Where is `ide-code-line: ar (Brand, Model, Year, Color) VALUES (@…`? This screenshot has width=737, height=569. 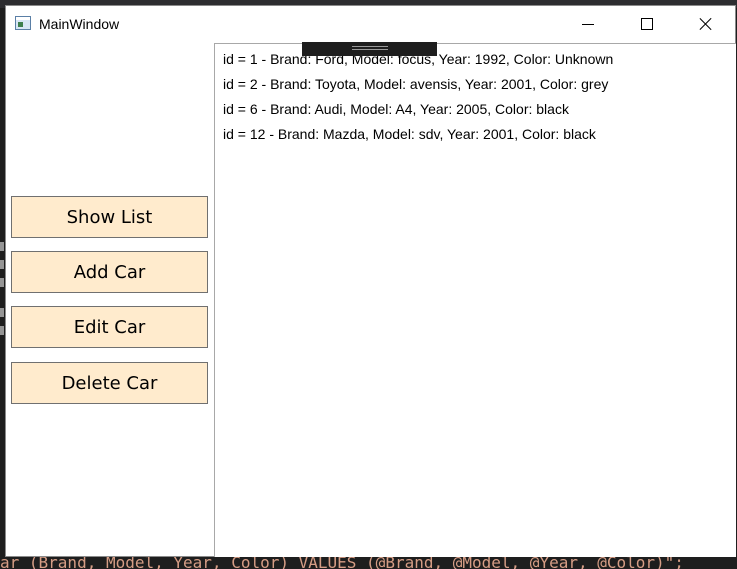 ide-code-line: ar (Brand, Model, Year, Color) VALUES (@… is located at coordinates (342, 562).